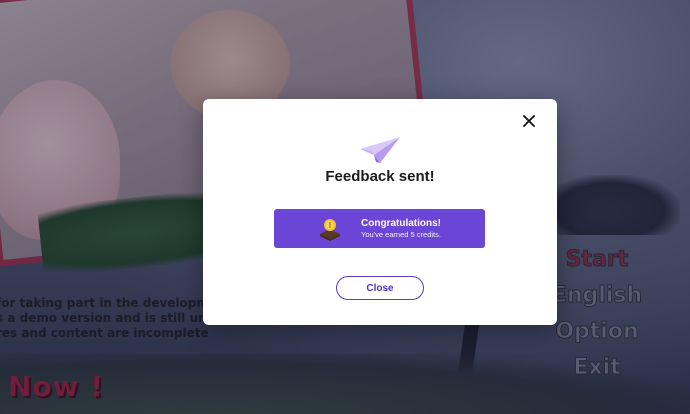 This screenshot has height=414, width=690. I want to click on reward-subtext: You've earned 5 credits., so click(401, 234).